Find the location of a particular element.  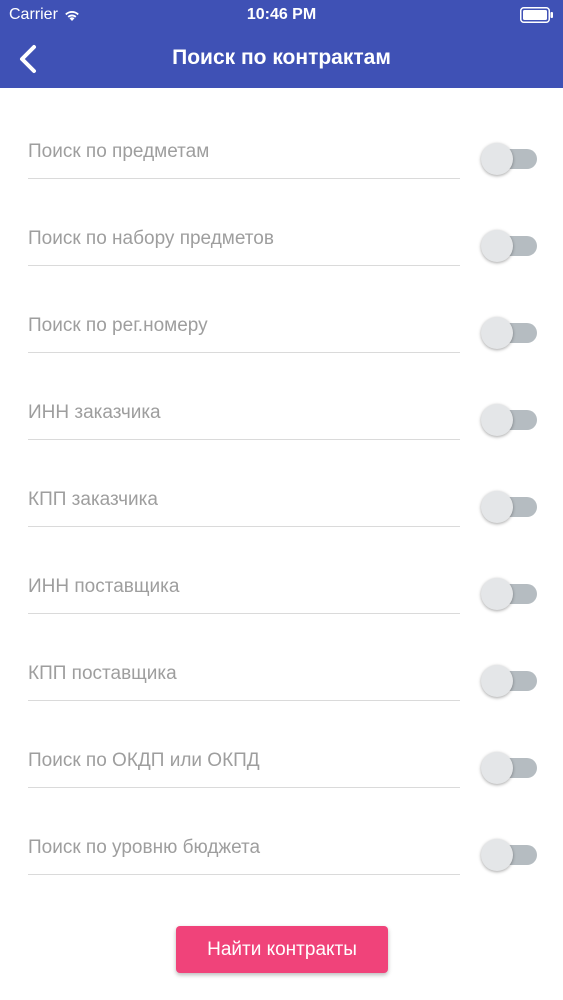

filter-label: ИНН заказчика is located at coordinates (94, 412).